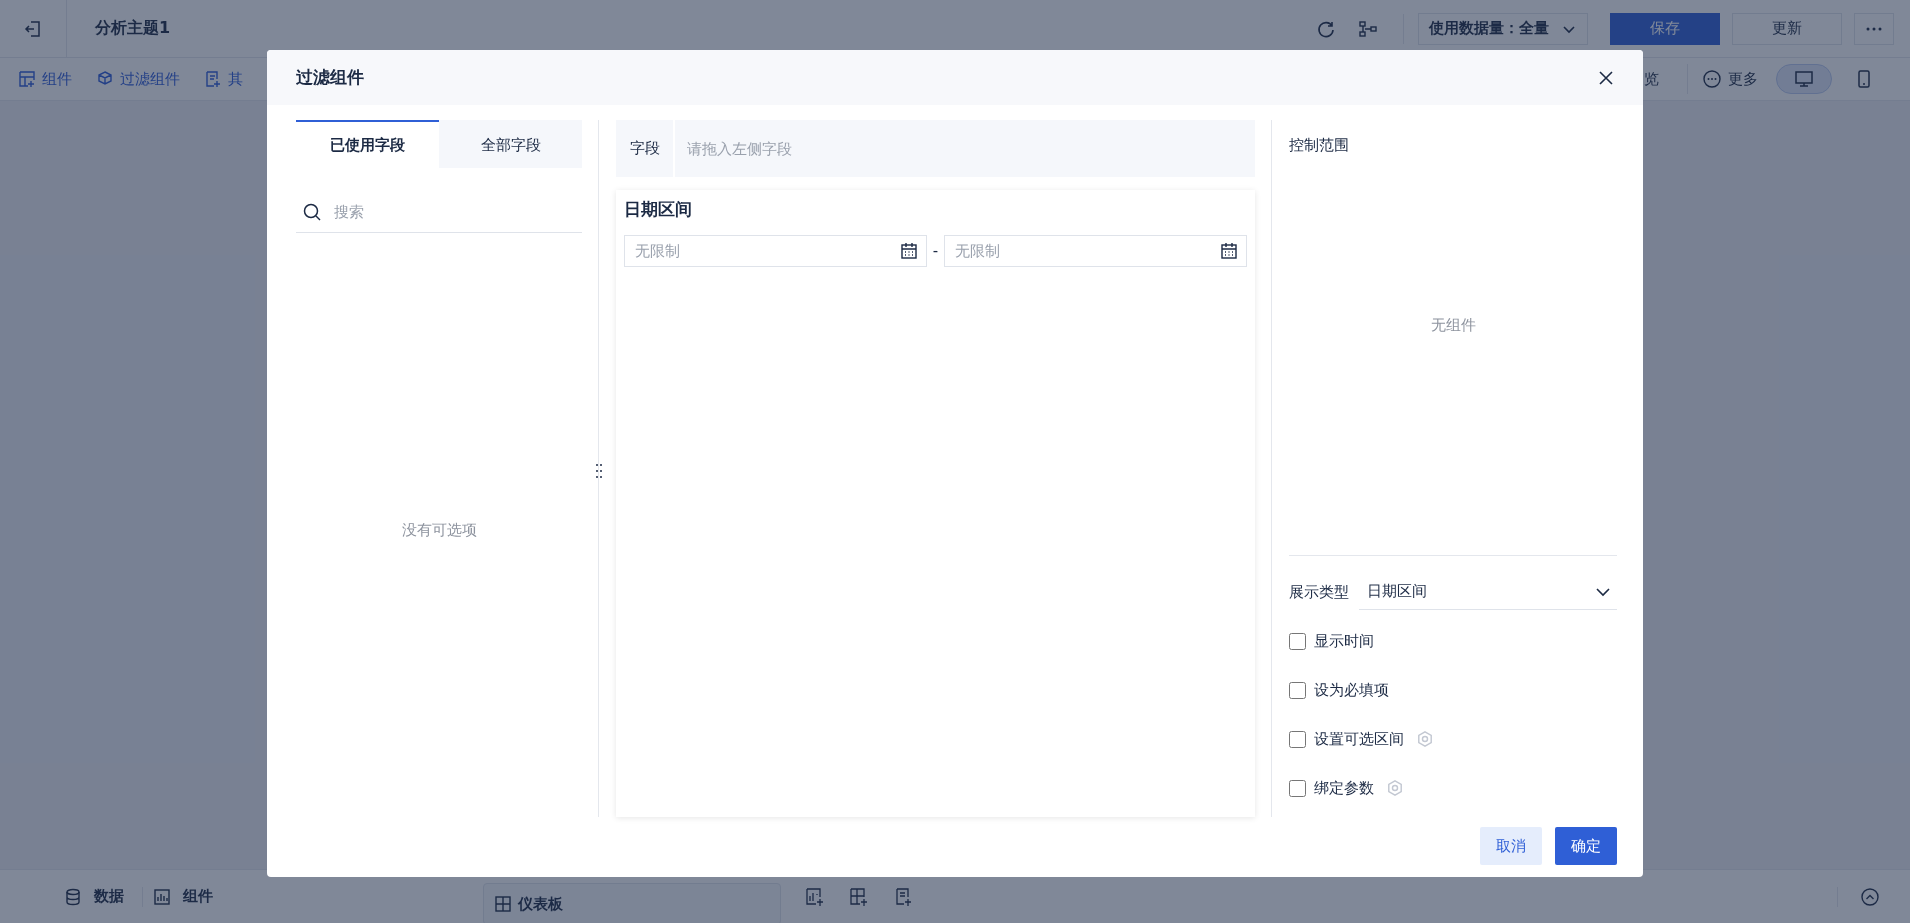 This screenshot has width=1910, height=923. I want to click on end-date-input: 无限制, so click(1084, 251).